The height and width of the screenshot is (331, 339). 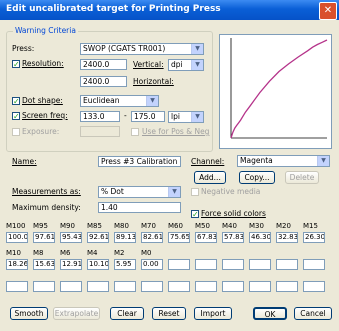 What do you see at coordinates (195, 192) in the screenshot?
I see `negative-media-checkbox` at bounding box center [195, 192].